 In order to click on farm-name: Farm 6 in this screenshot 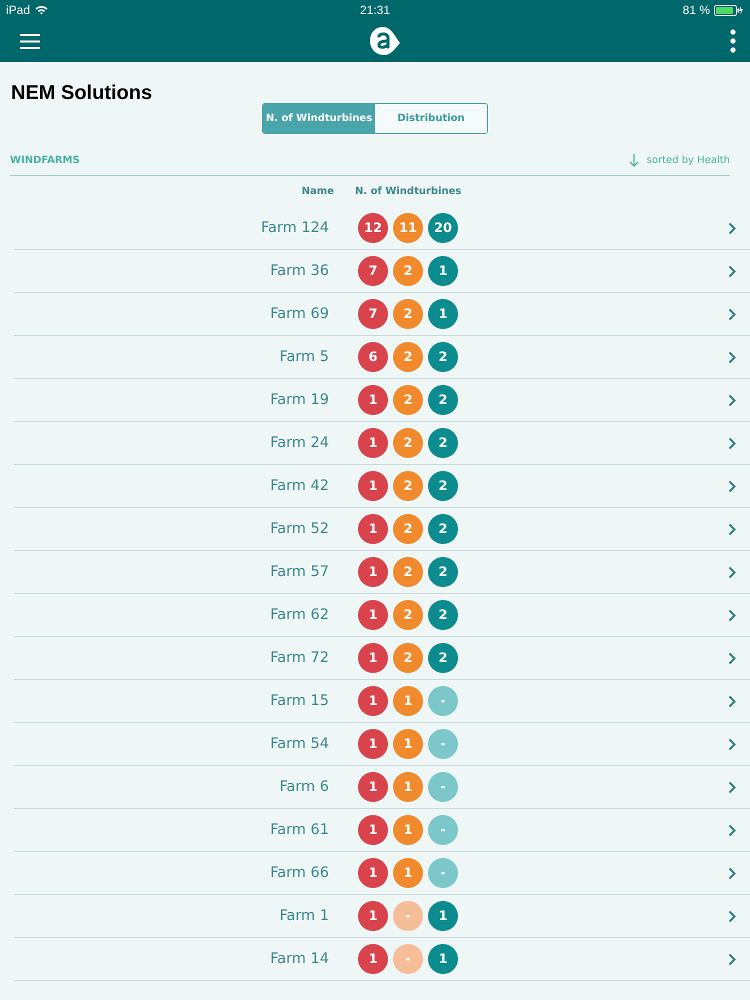, I will do `click(171, 787)`.